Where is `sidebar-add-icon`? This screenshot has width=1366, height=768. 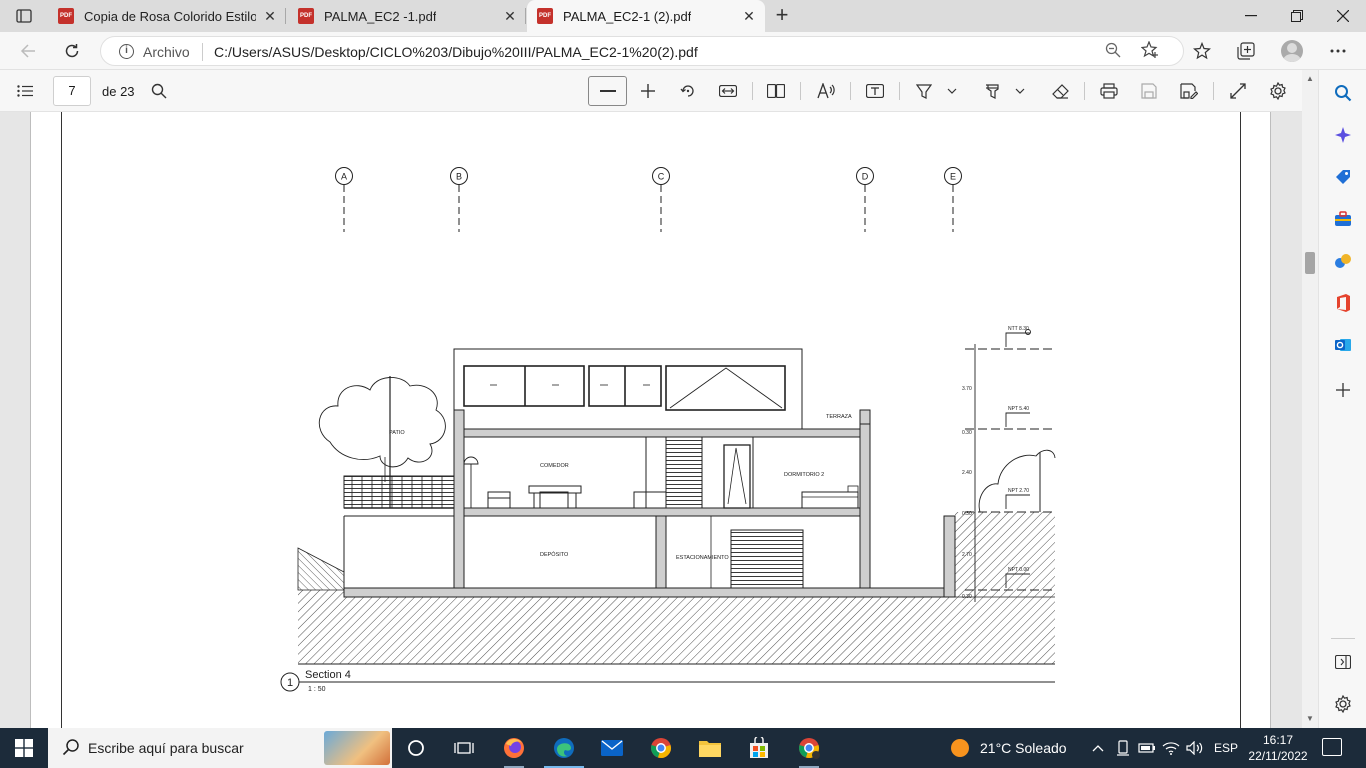
sidebar-add-icon is located at coordinates (1343, 390).